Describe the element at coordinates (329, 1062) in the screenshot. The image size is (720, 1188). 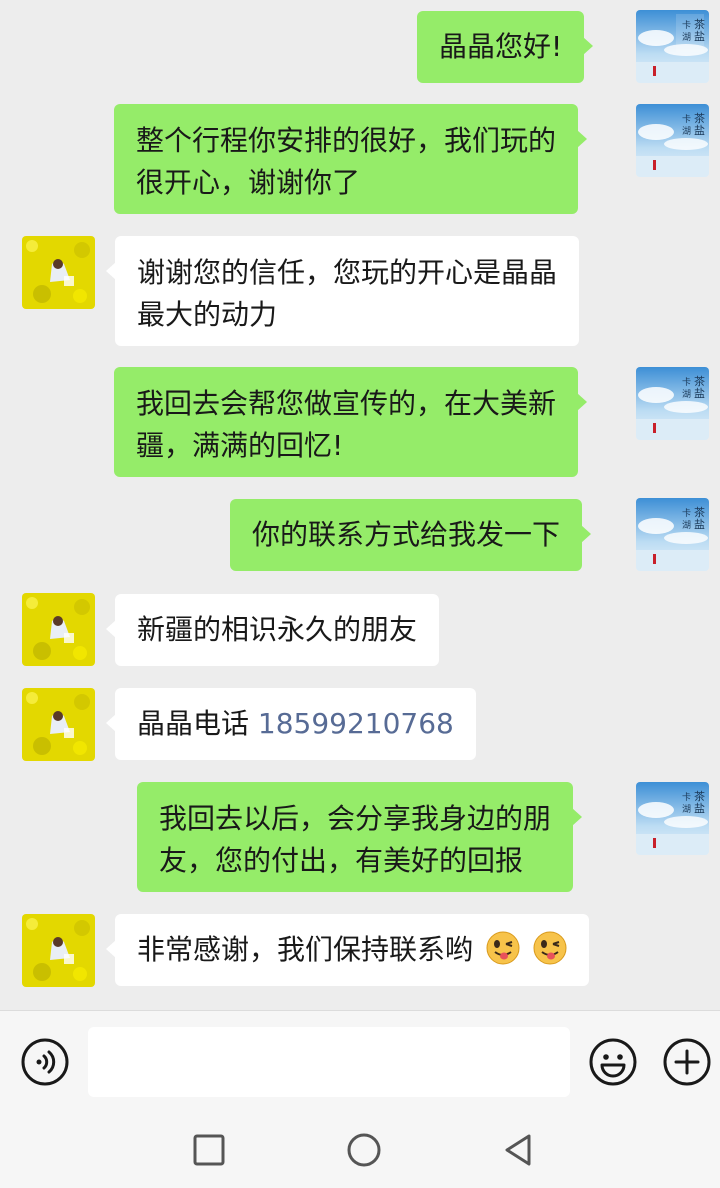
I see `message-text-input` at that location.